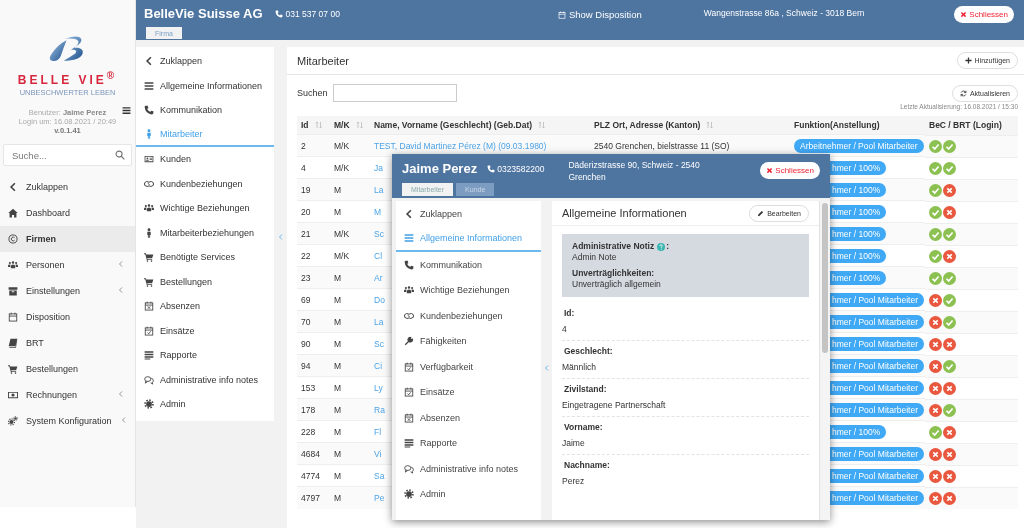  Describe the element at coordinates (573, 481) in the screenshot. I see `field-value: Perez` at that location.